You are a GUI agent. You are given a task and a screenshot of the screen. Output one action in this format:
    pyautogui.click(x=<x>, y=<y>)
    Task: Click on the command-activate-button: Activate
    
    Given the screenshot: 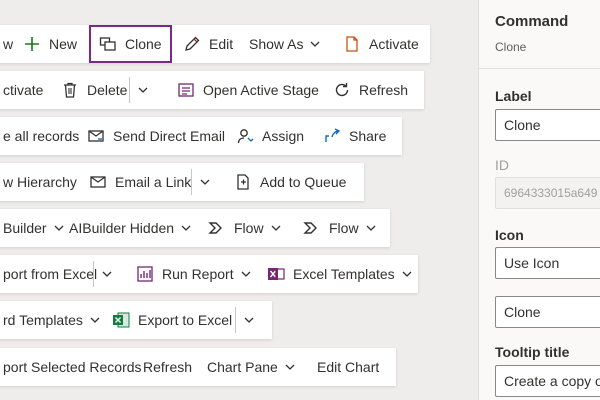 What is the action you would take?
    pyautogui.click(x=381, y=44)
    